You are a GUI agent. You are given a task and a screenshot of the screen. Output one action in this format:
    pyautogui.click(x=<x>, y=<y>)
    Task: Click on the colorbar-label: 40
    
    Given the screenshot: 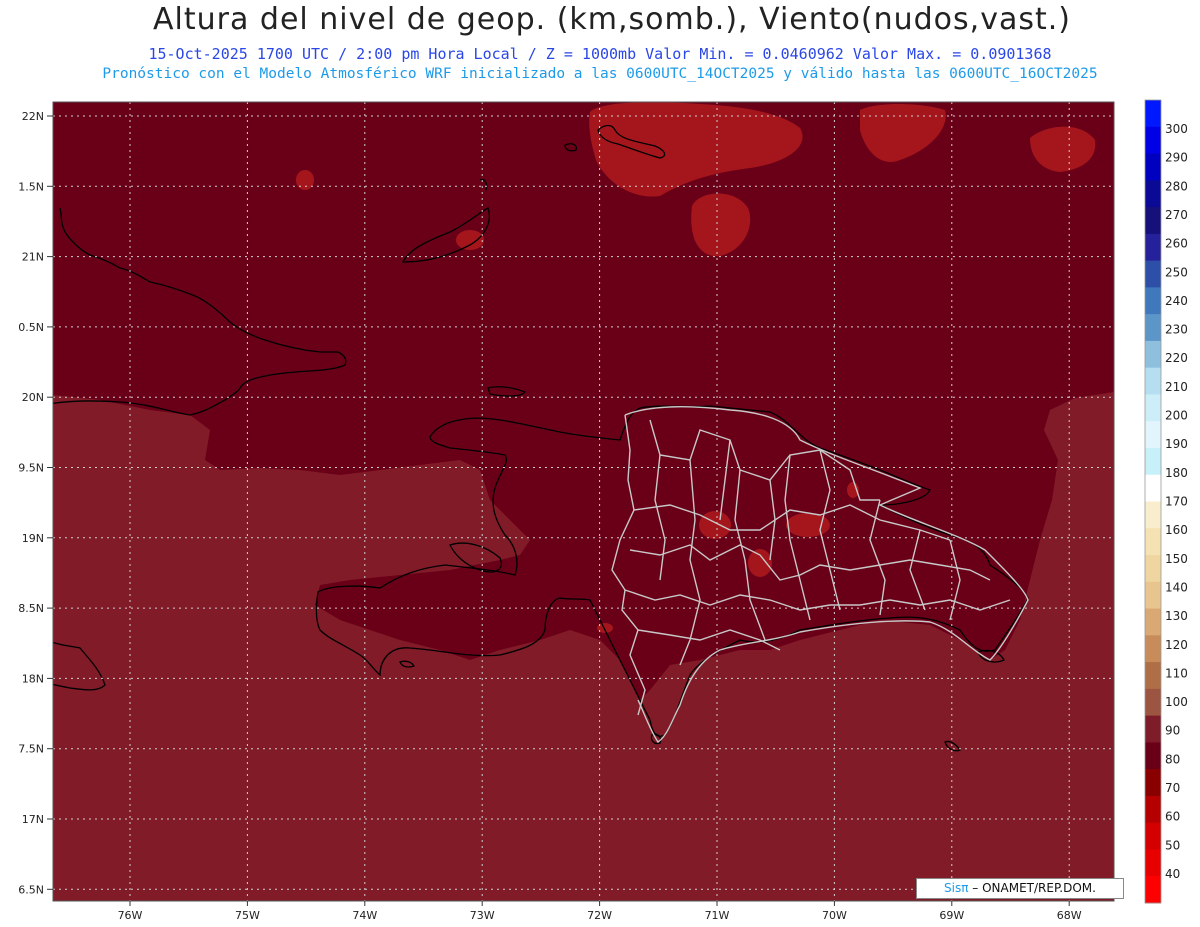 What is the action you would take?
    pyautogui.click(x=1172, y=874)
    